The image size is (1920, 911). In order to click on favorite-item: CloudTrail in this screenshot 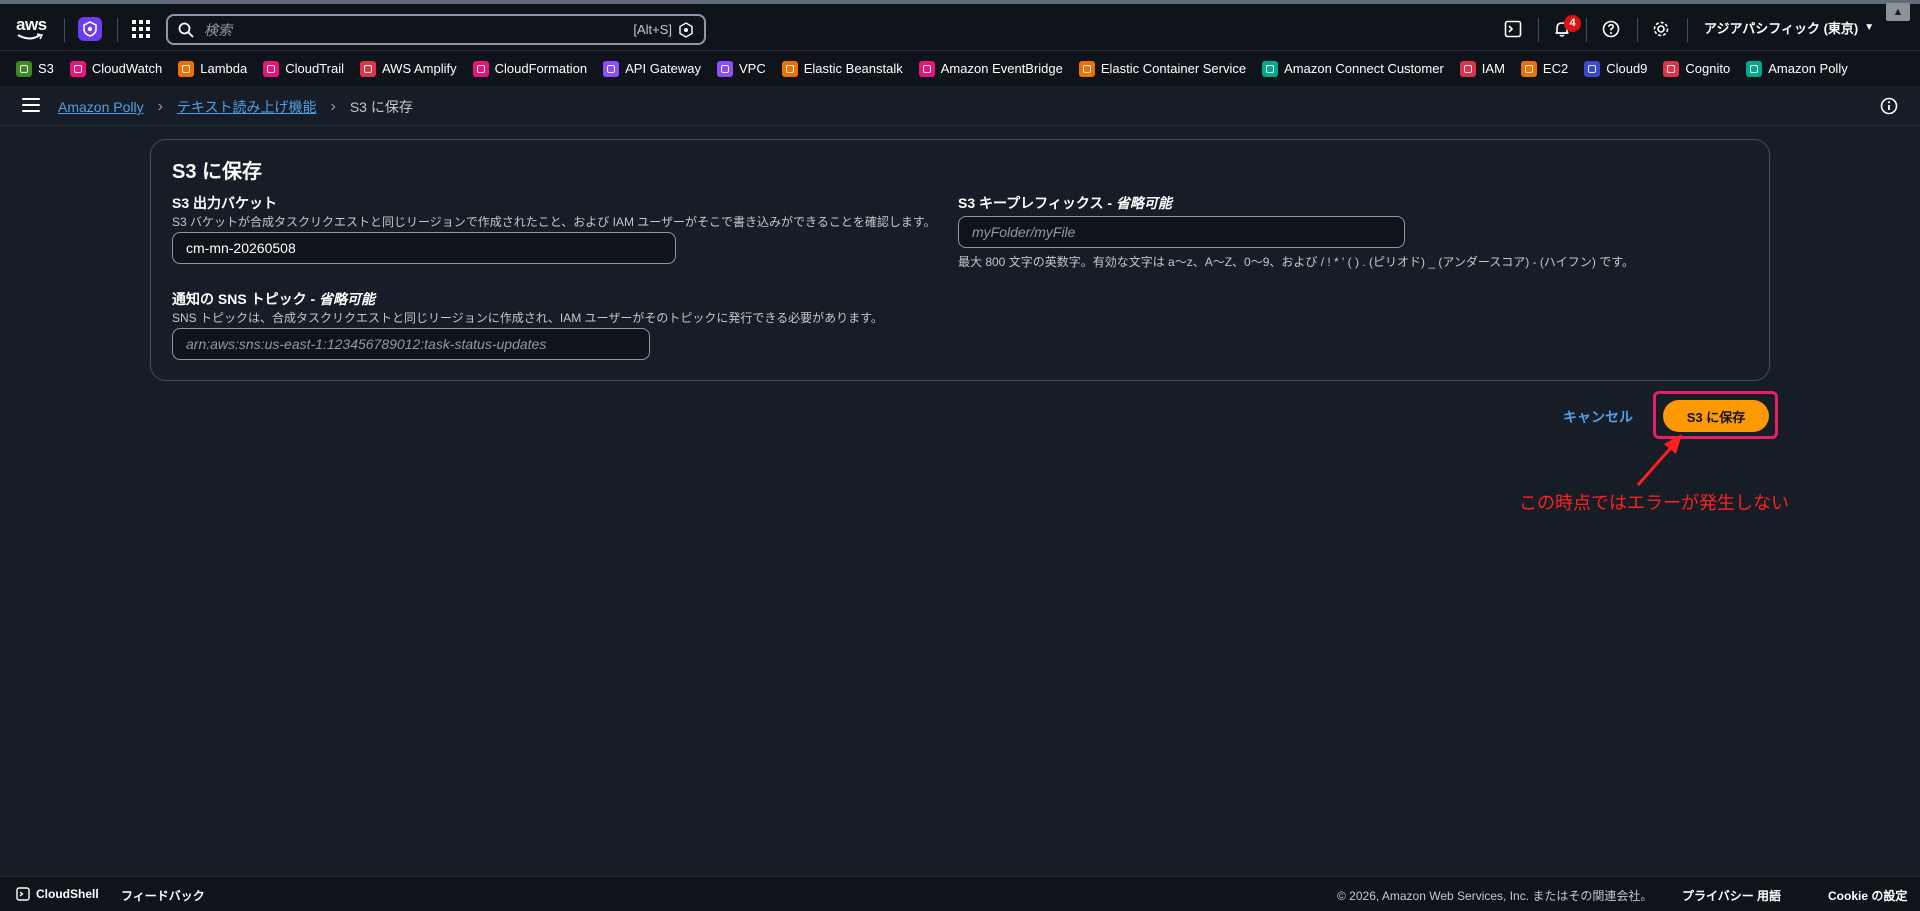, I will do `click(303, 68)`.